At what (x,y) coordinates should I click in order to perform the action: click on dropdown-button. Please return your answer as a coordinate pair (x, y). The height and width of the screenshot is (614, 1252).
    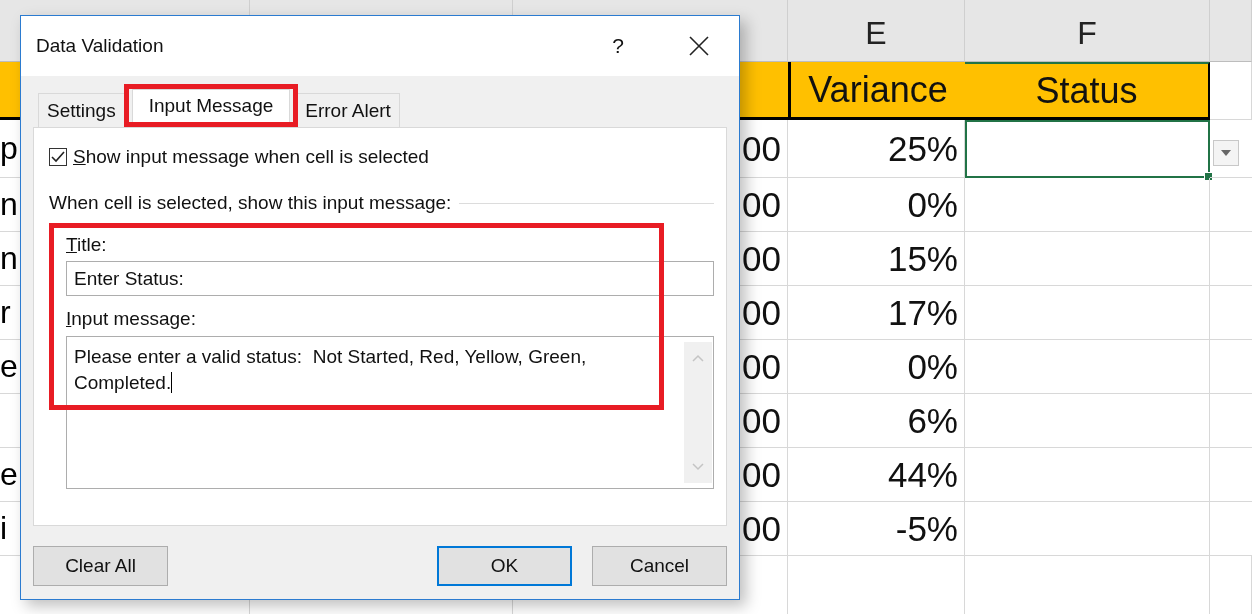
    Looking at the image, I should click on (1226, 153).